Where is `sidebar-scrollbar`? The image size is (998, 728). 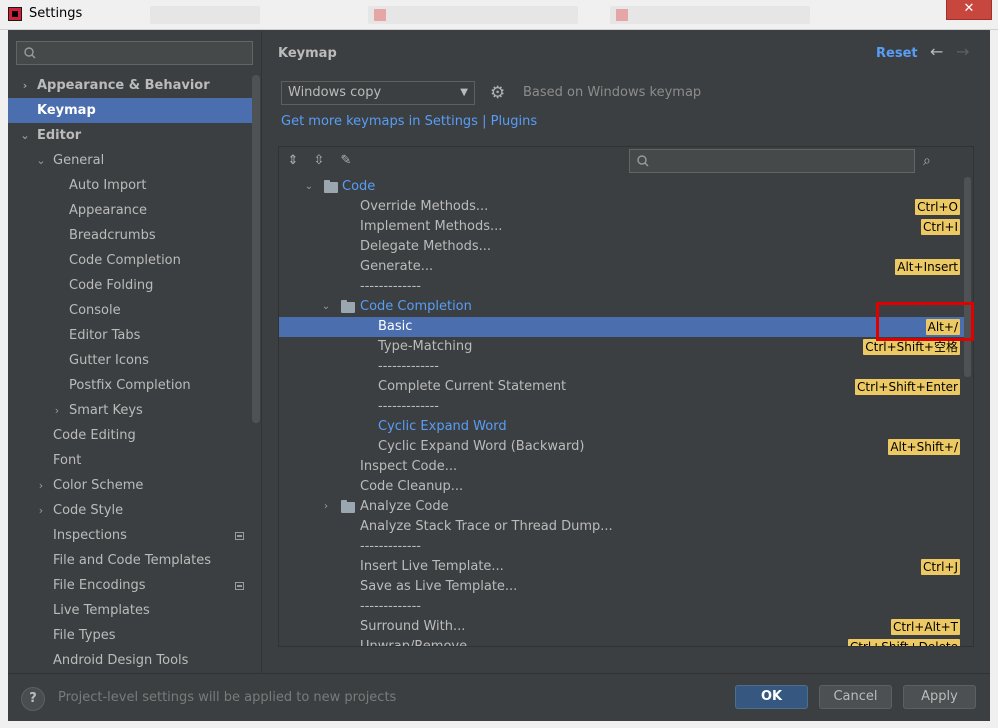
sidebar-scrollbar is located at coordinates (256, 249).